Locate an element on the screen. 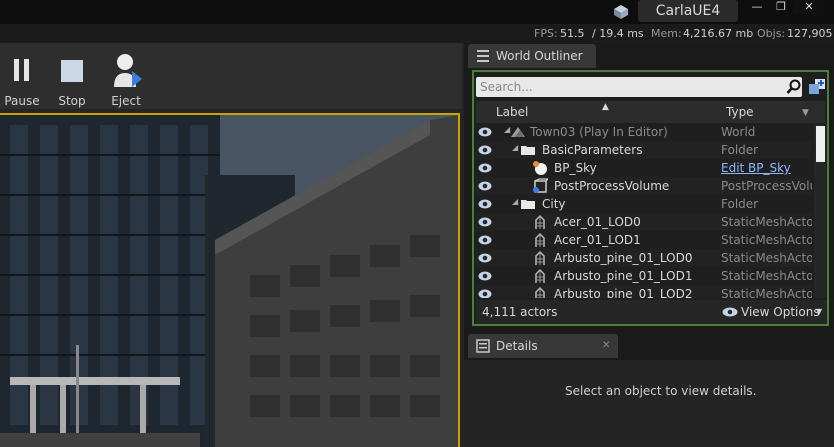 This screenshot has width=834, height=447. sort-ascending-icon: ▲ is located at coordinates (605, 107).